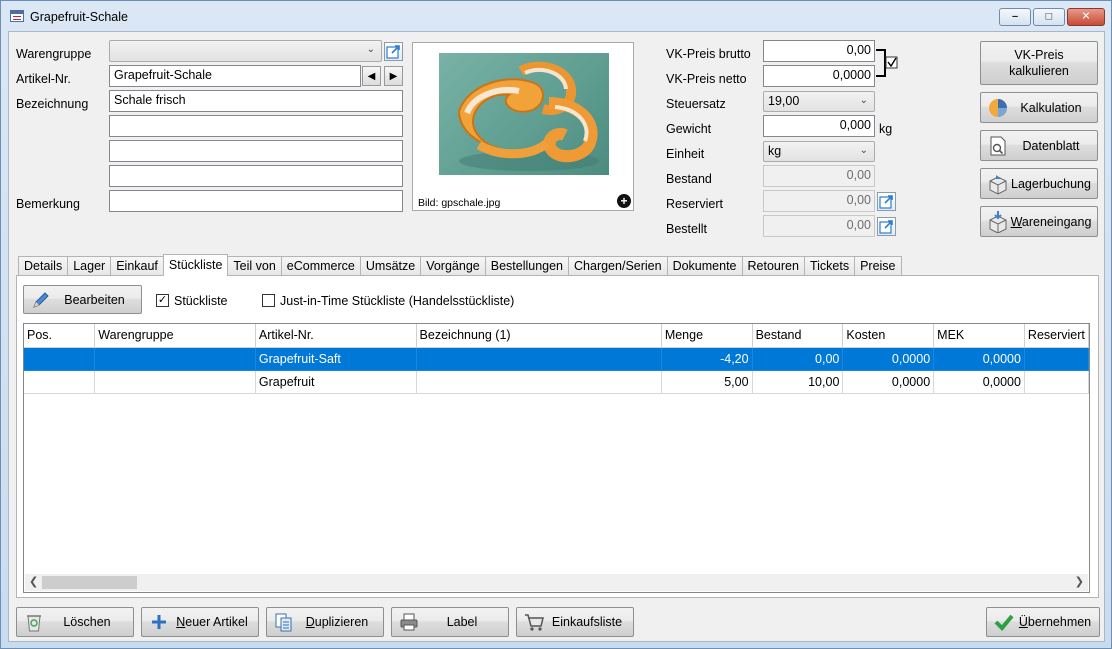 Image resolution: width=1112 pixels, height=649 pixels. What do you see at coordinates (200, 622) in the screenshot?
I see `neuer-artikel-button: Neuer Artikel` at bounding box center [200, 622].